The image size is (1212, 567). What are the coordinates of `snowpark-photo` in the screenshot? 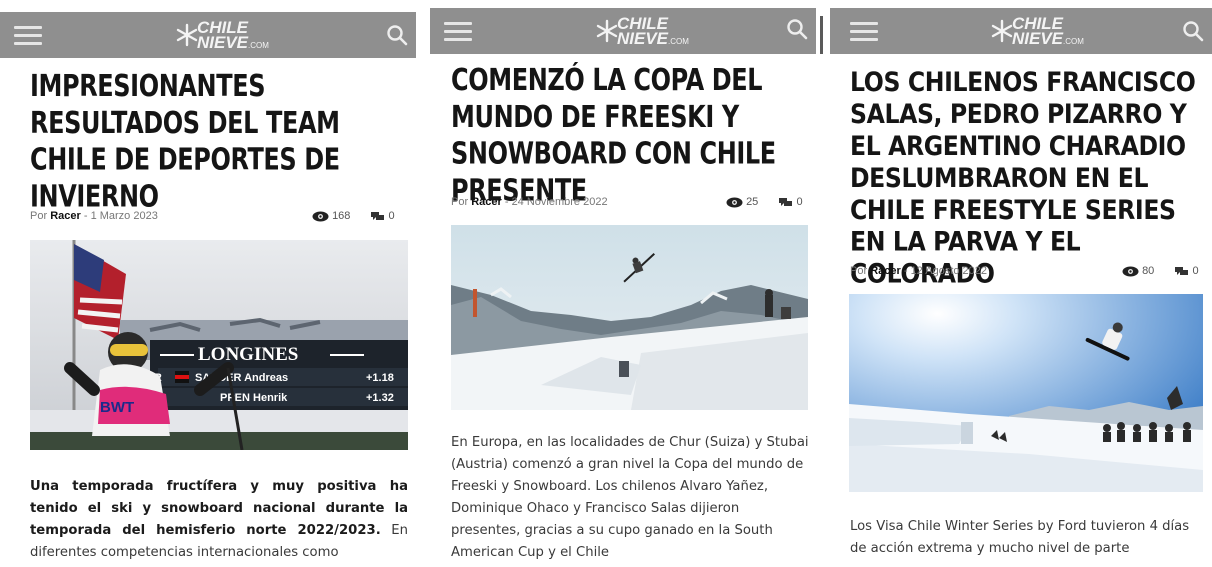 It's located at (1026, 393).